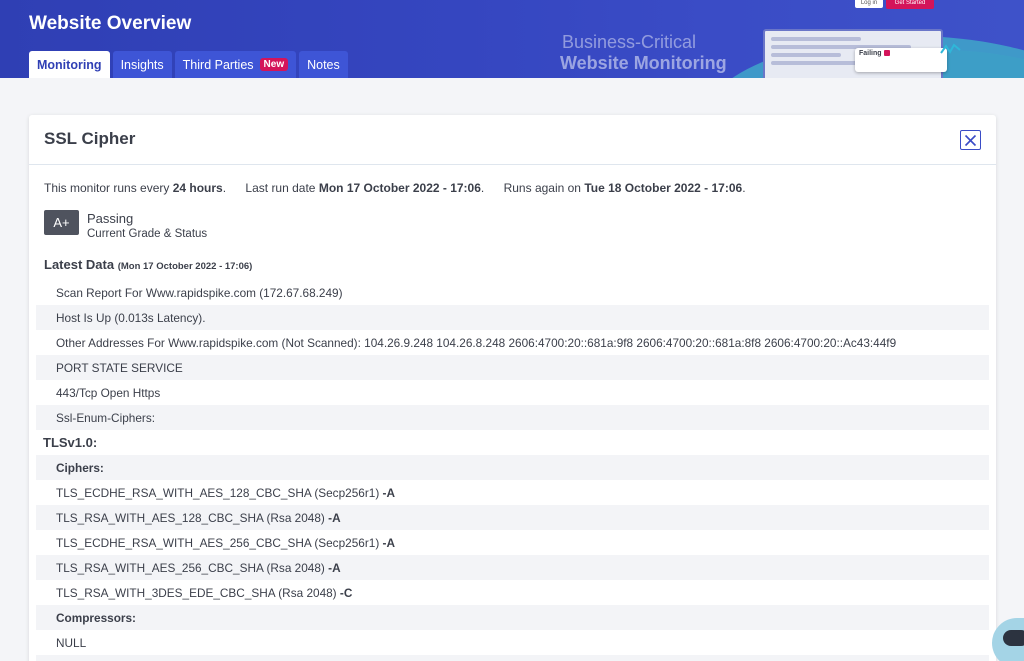  Describe the element at coordinates (348, 592) in the screenshot. I see `cipher-grade: C` at that location.